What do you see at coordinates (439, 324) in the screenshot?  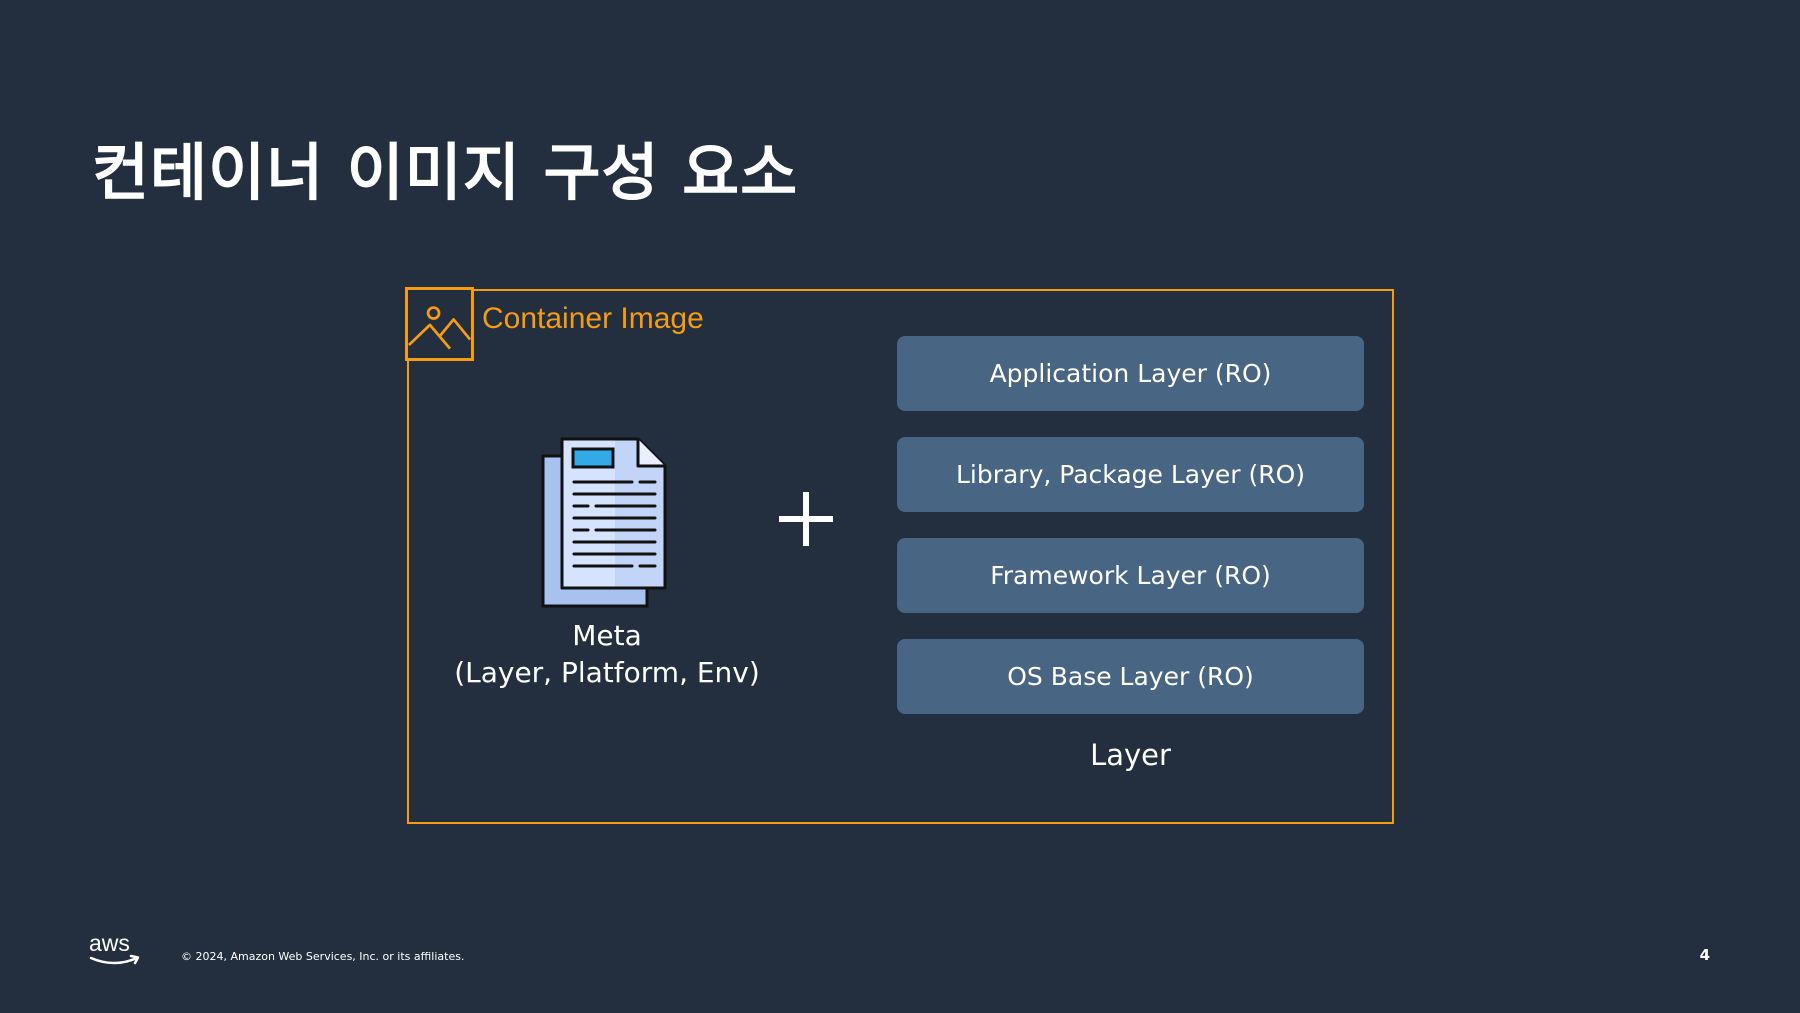 I see `image-icon` at bounding box center [439, 324].